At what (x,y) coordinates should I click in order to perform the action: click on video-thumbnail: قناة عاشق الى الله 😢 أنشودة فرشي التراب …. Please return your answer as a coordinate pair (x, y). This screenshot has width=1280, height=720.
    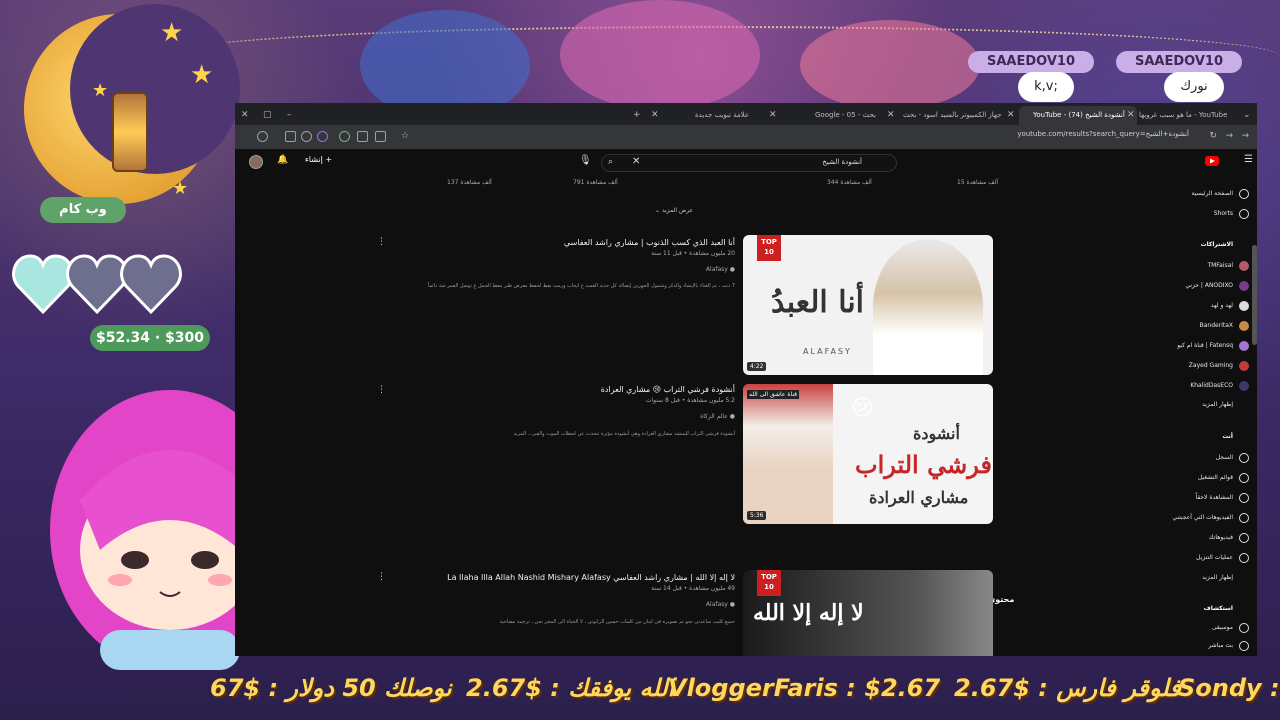
    Looking at the image, I should click on (868, 454).